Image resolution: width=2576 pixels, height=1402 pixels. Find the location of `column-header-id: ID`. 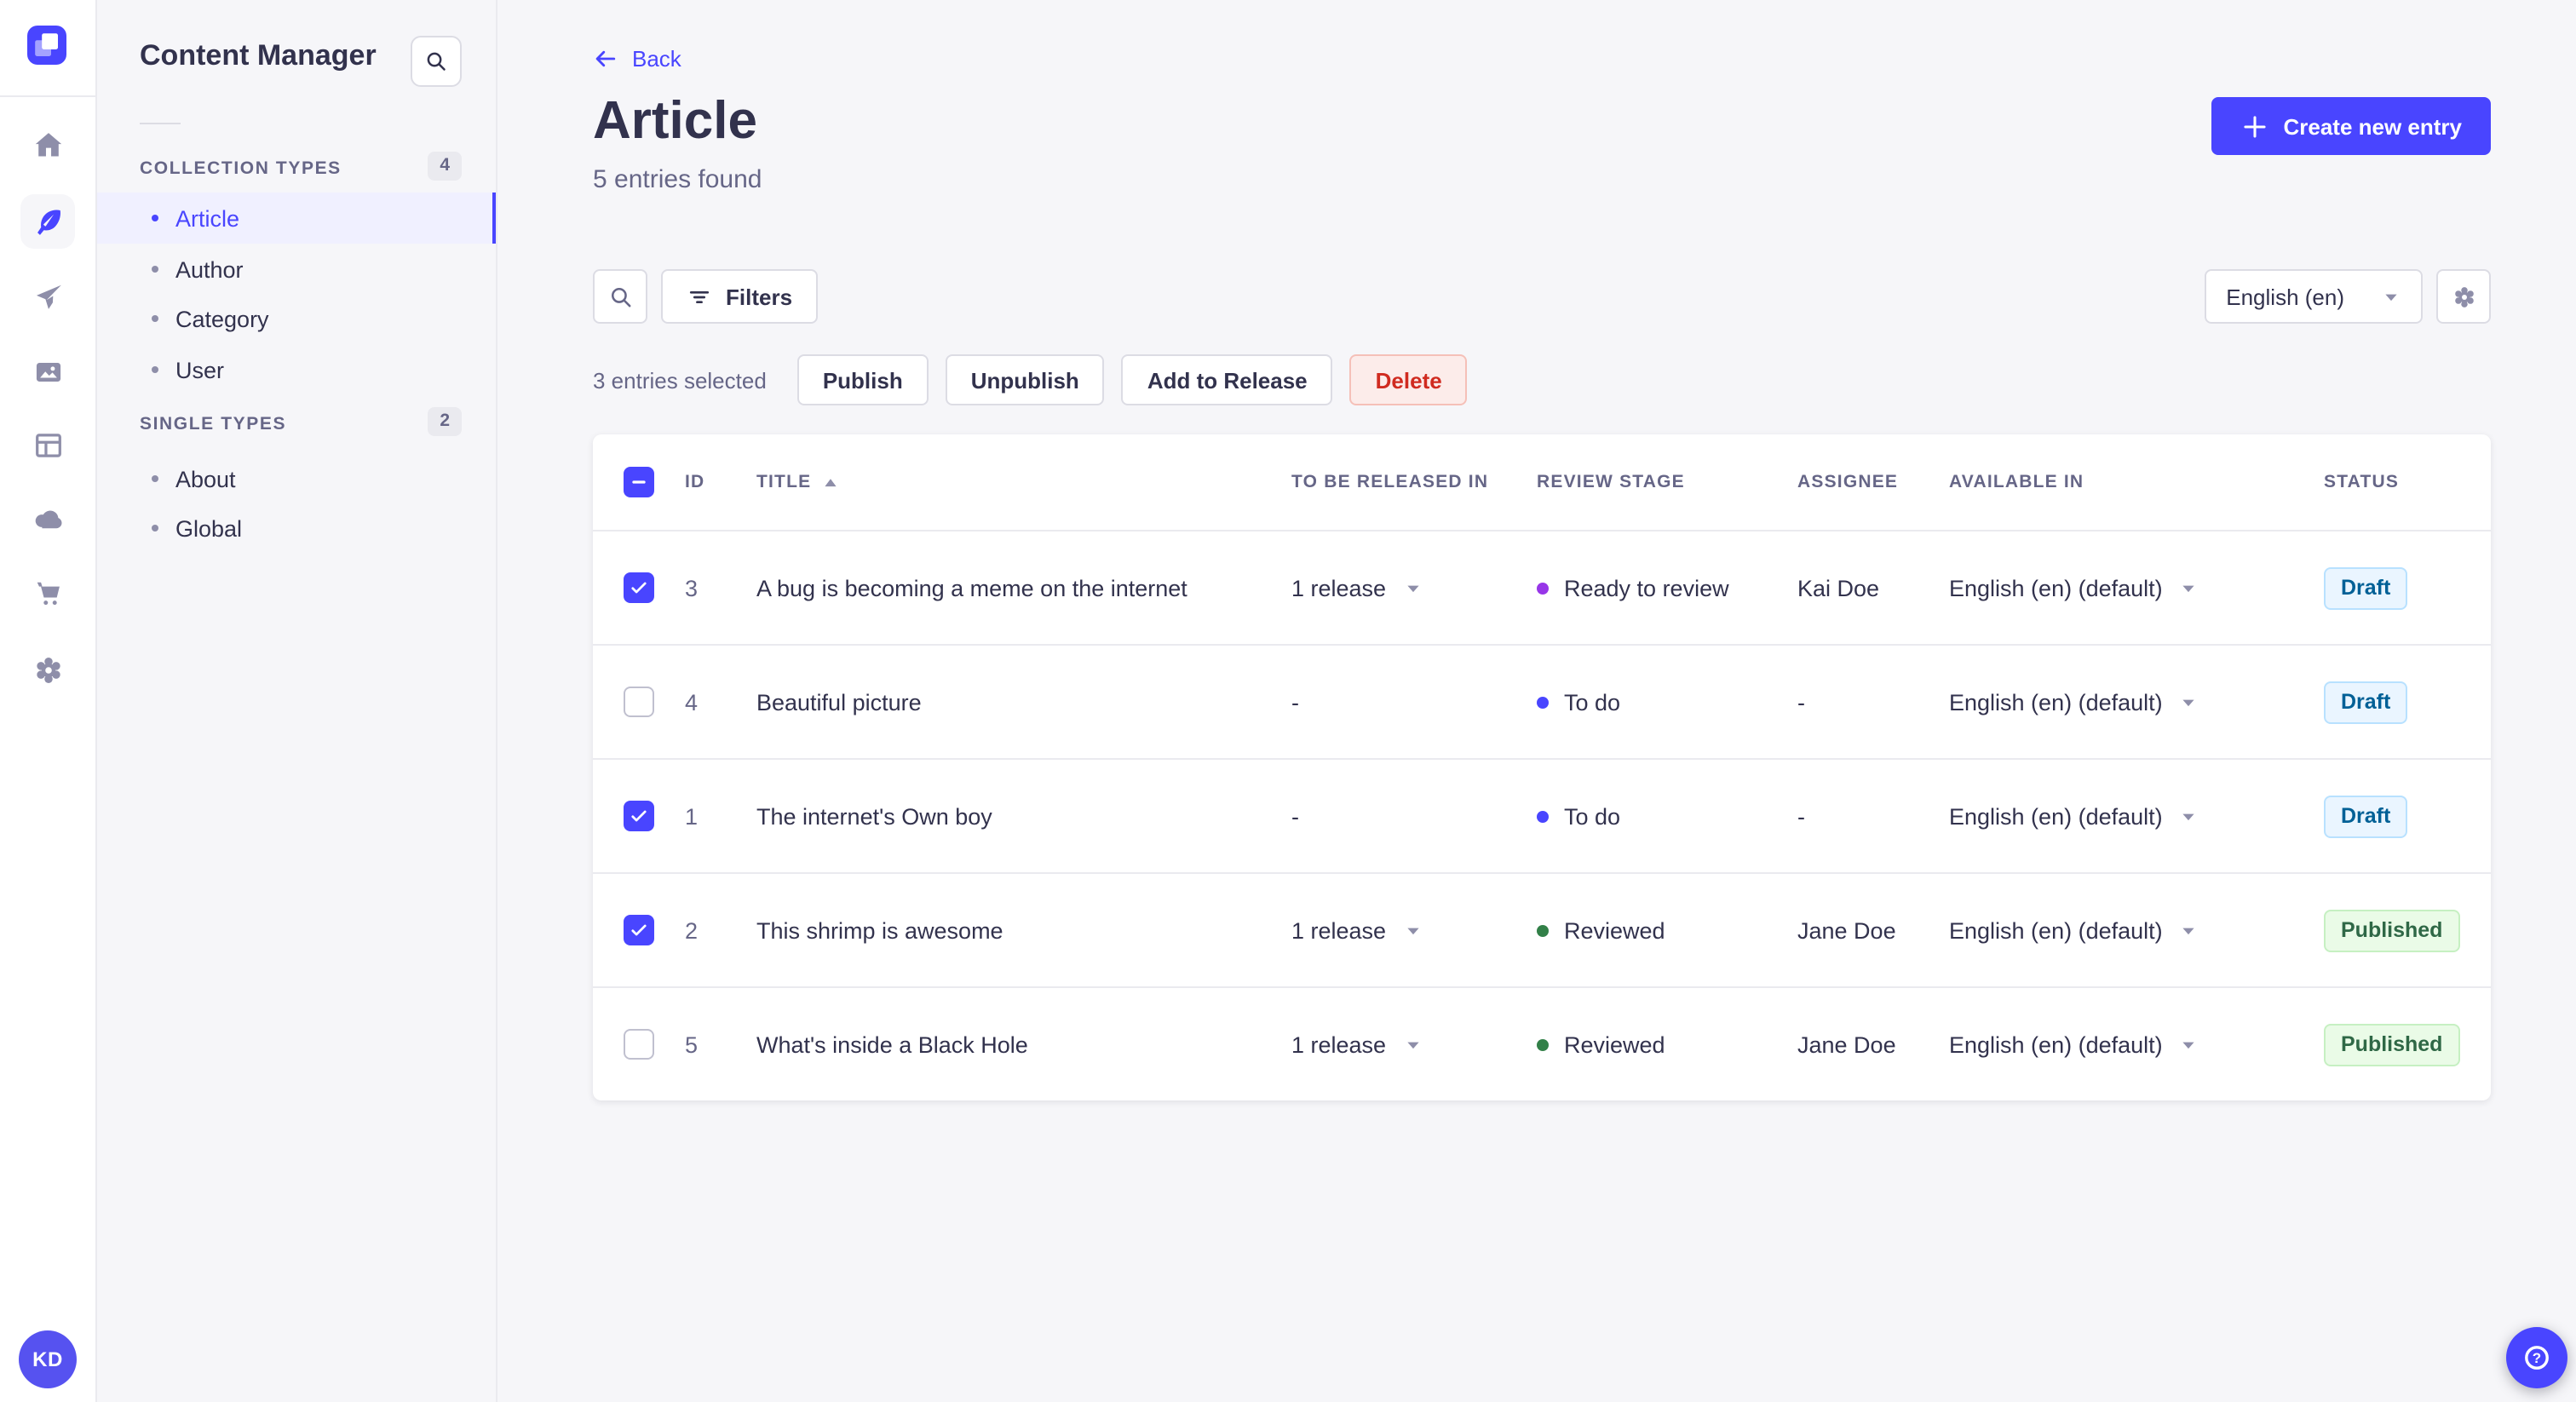

column-header-id: ID is located at coordinates (720, 482).